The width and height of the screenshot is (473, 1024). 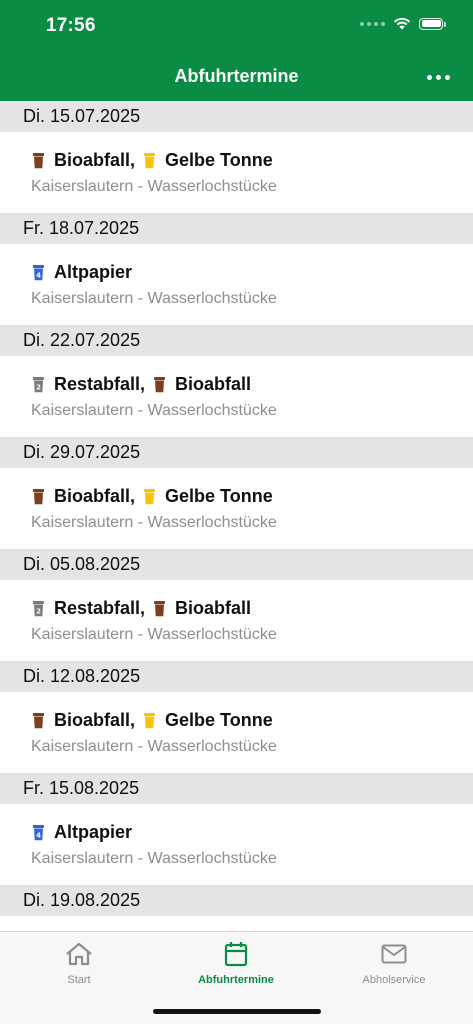 I want to click on mail-icon, so click(x=394, y=954).